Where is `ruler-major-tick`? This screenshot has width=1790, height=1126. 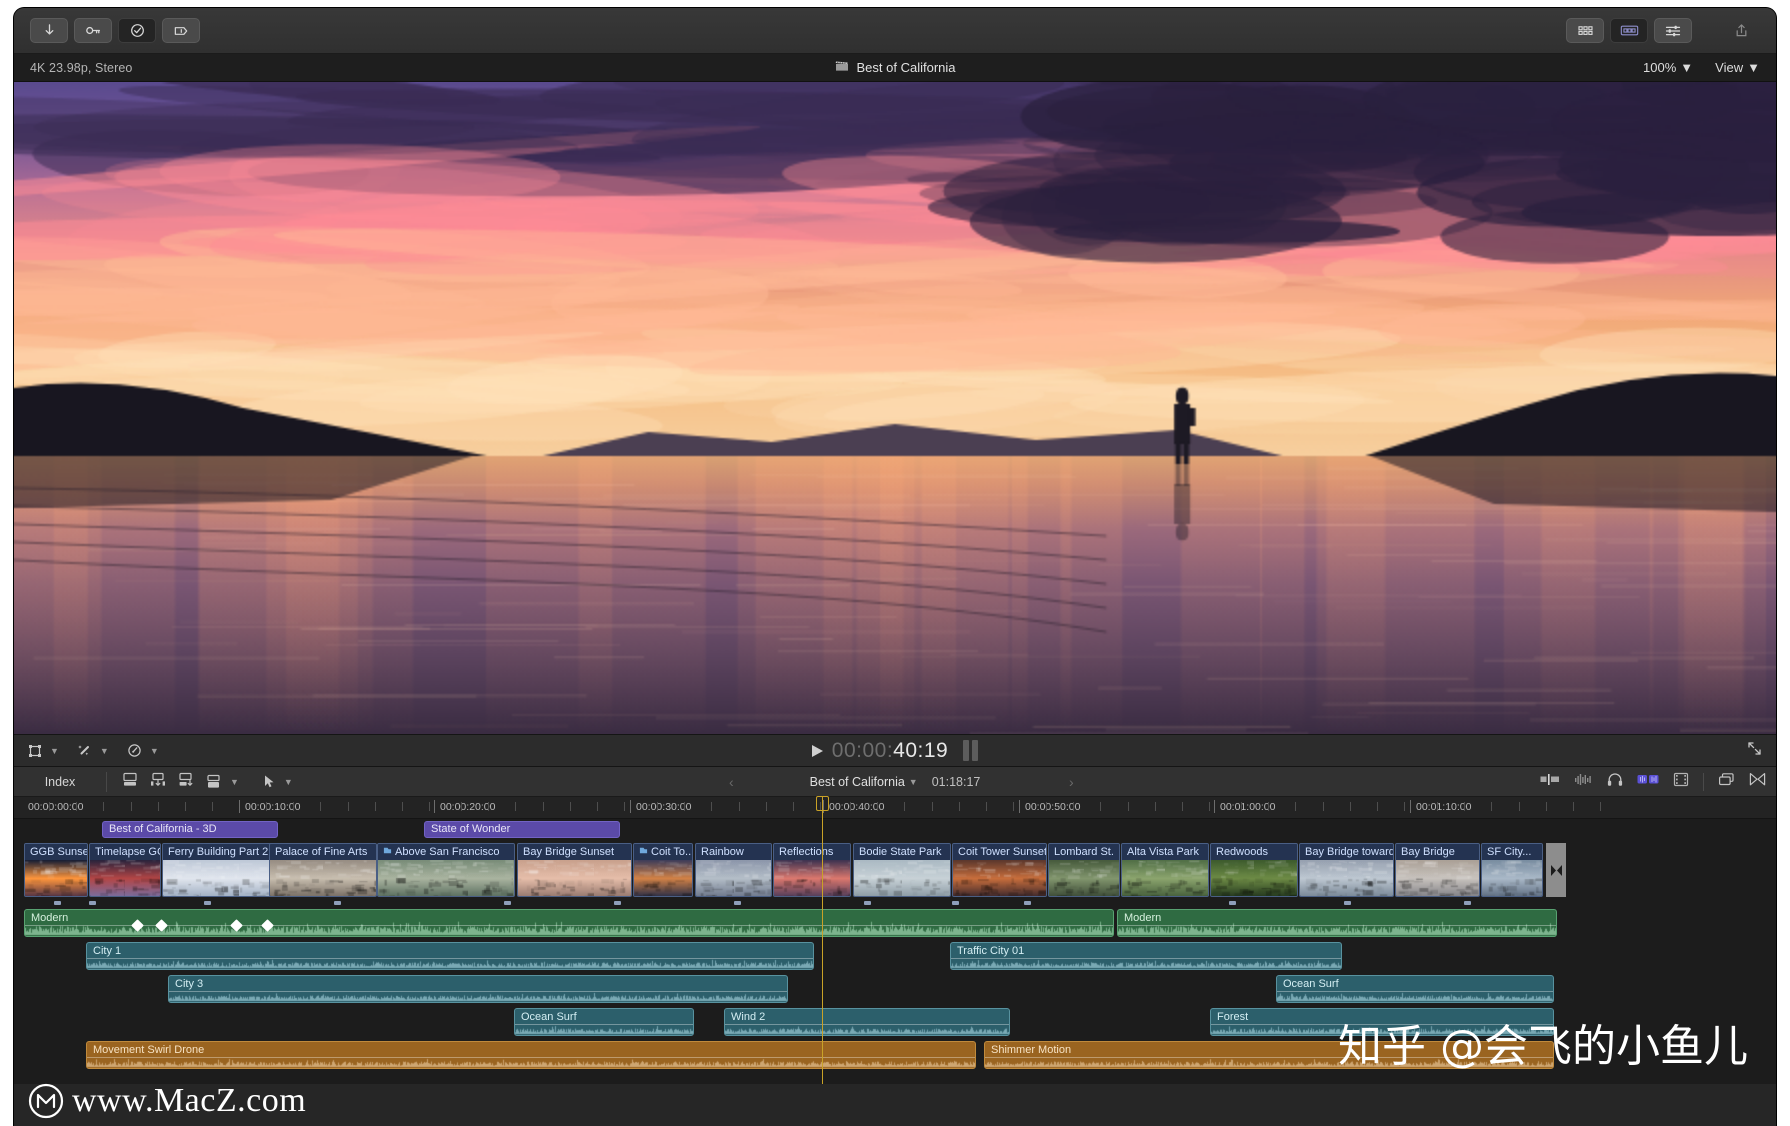 ruler-major-tick is located at coordinates (239, 806).